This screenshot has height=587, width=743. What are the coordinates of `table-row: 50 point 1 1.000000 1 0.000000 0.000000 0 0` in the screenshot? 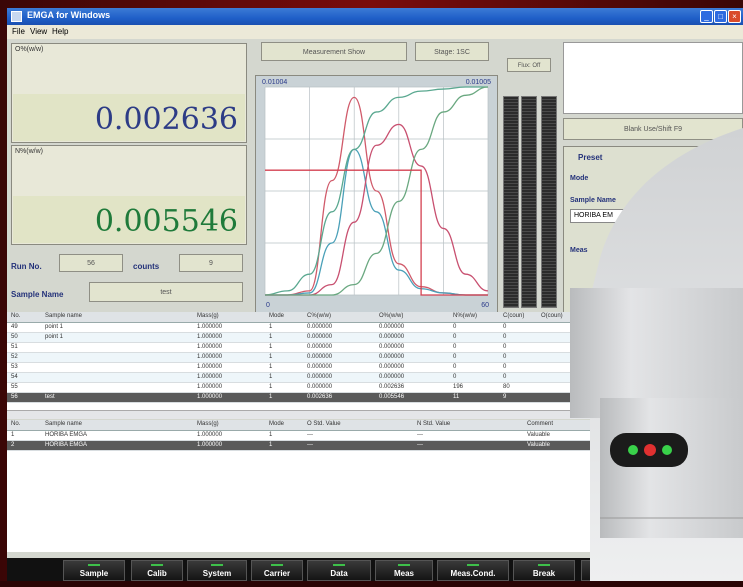 It's located at (303, 338).